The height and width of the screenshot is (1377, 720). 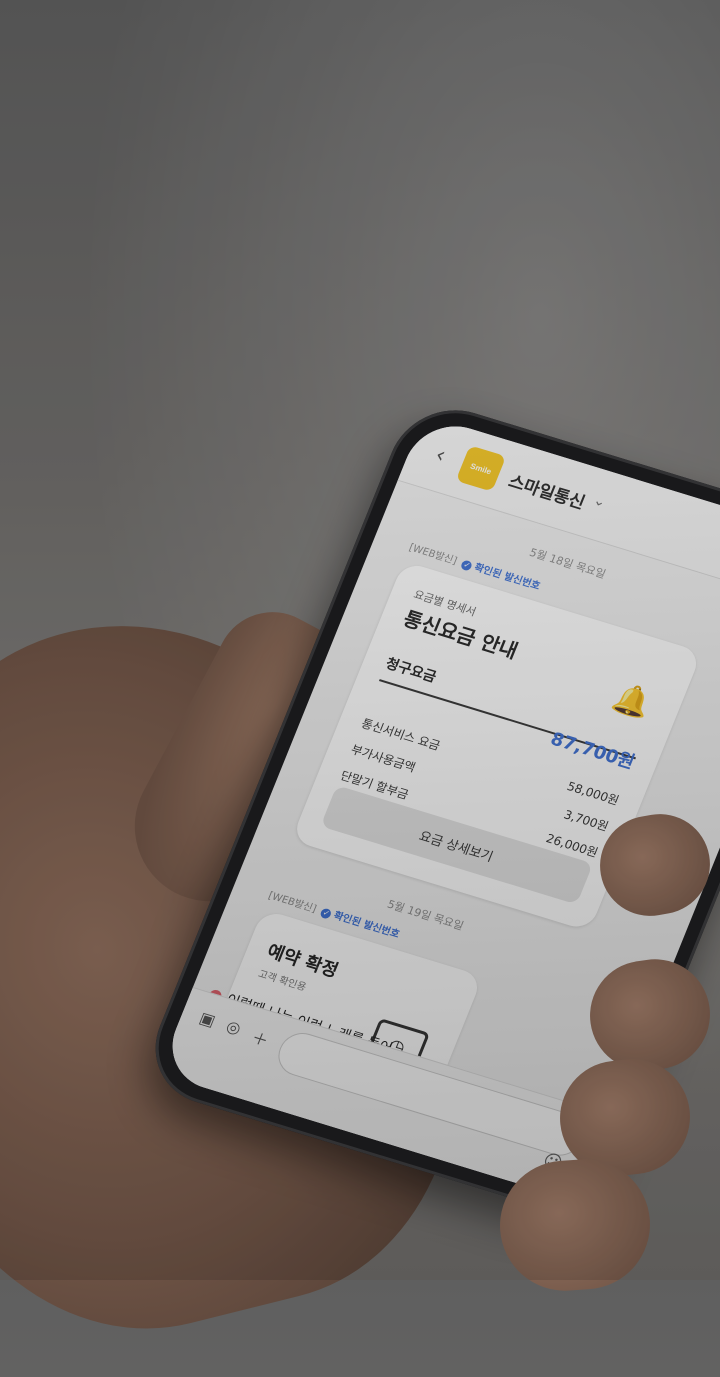 What do you see at coordinates (567, 563) in the screenshot?
I see `date-divider: 5월 18일 목요일` at bounding box center [567, 563].